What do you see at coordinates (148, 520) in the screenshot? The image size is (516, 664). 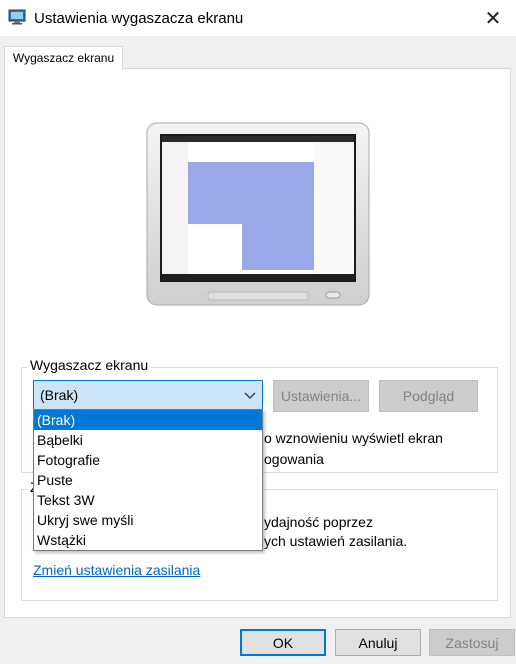 I see `dropdown-option: Ukryj swe myśli` at bounding box center [148, 520].